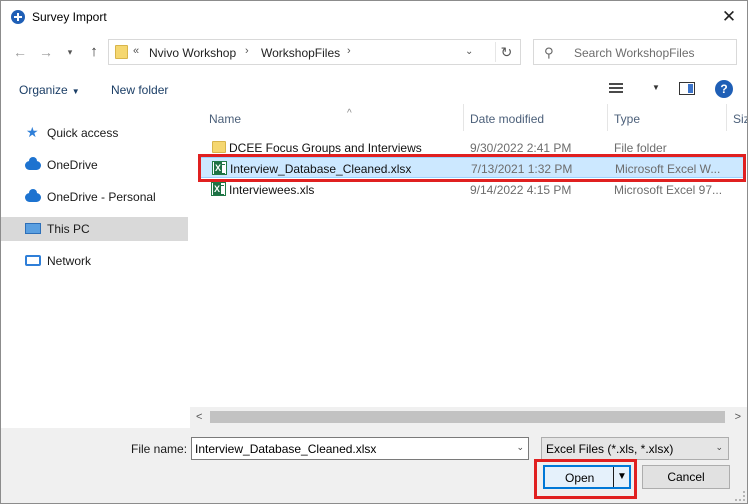 This screenshot has width=748, height=504. Describe the element at coordinates (32, 132) in the screenshot. I see `star-icon: ★` at that location.